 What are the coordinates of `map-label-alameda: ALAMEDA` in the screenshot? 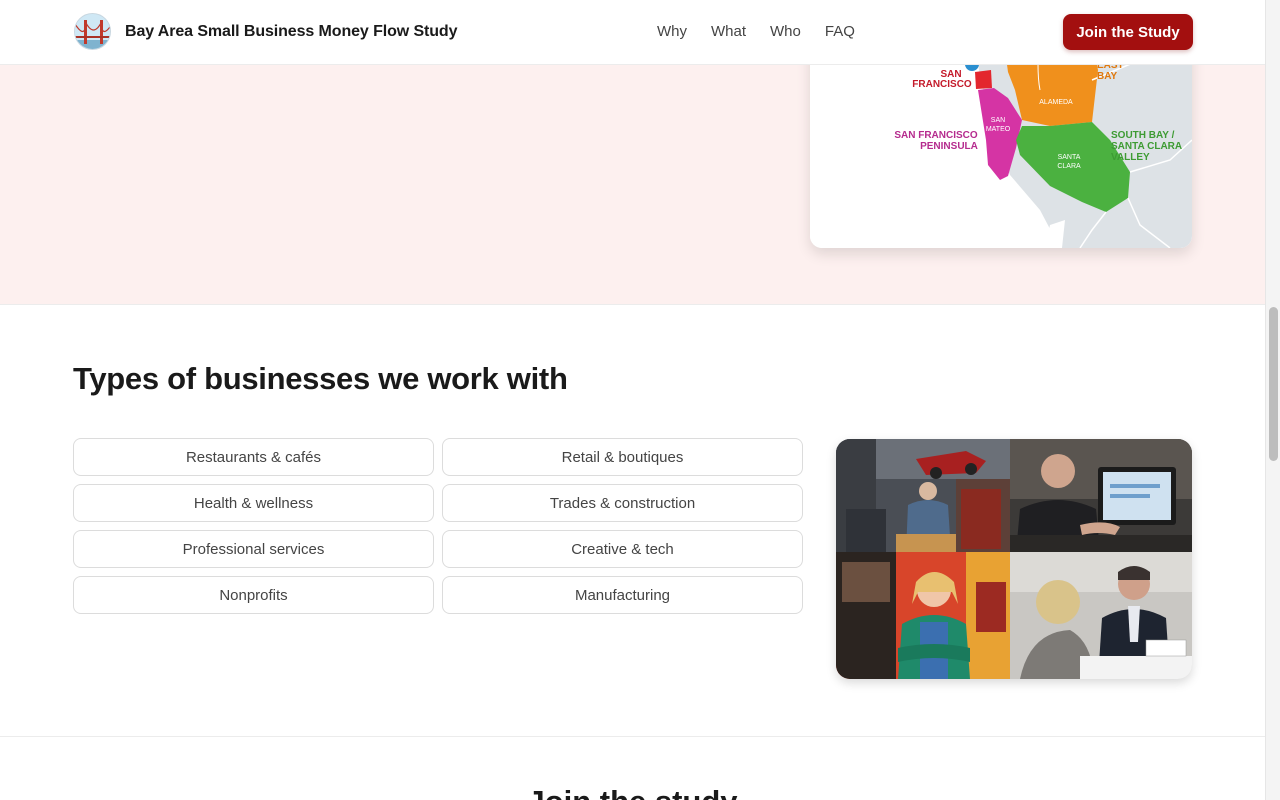 It's located at (1056, 102).